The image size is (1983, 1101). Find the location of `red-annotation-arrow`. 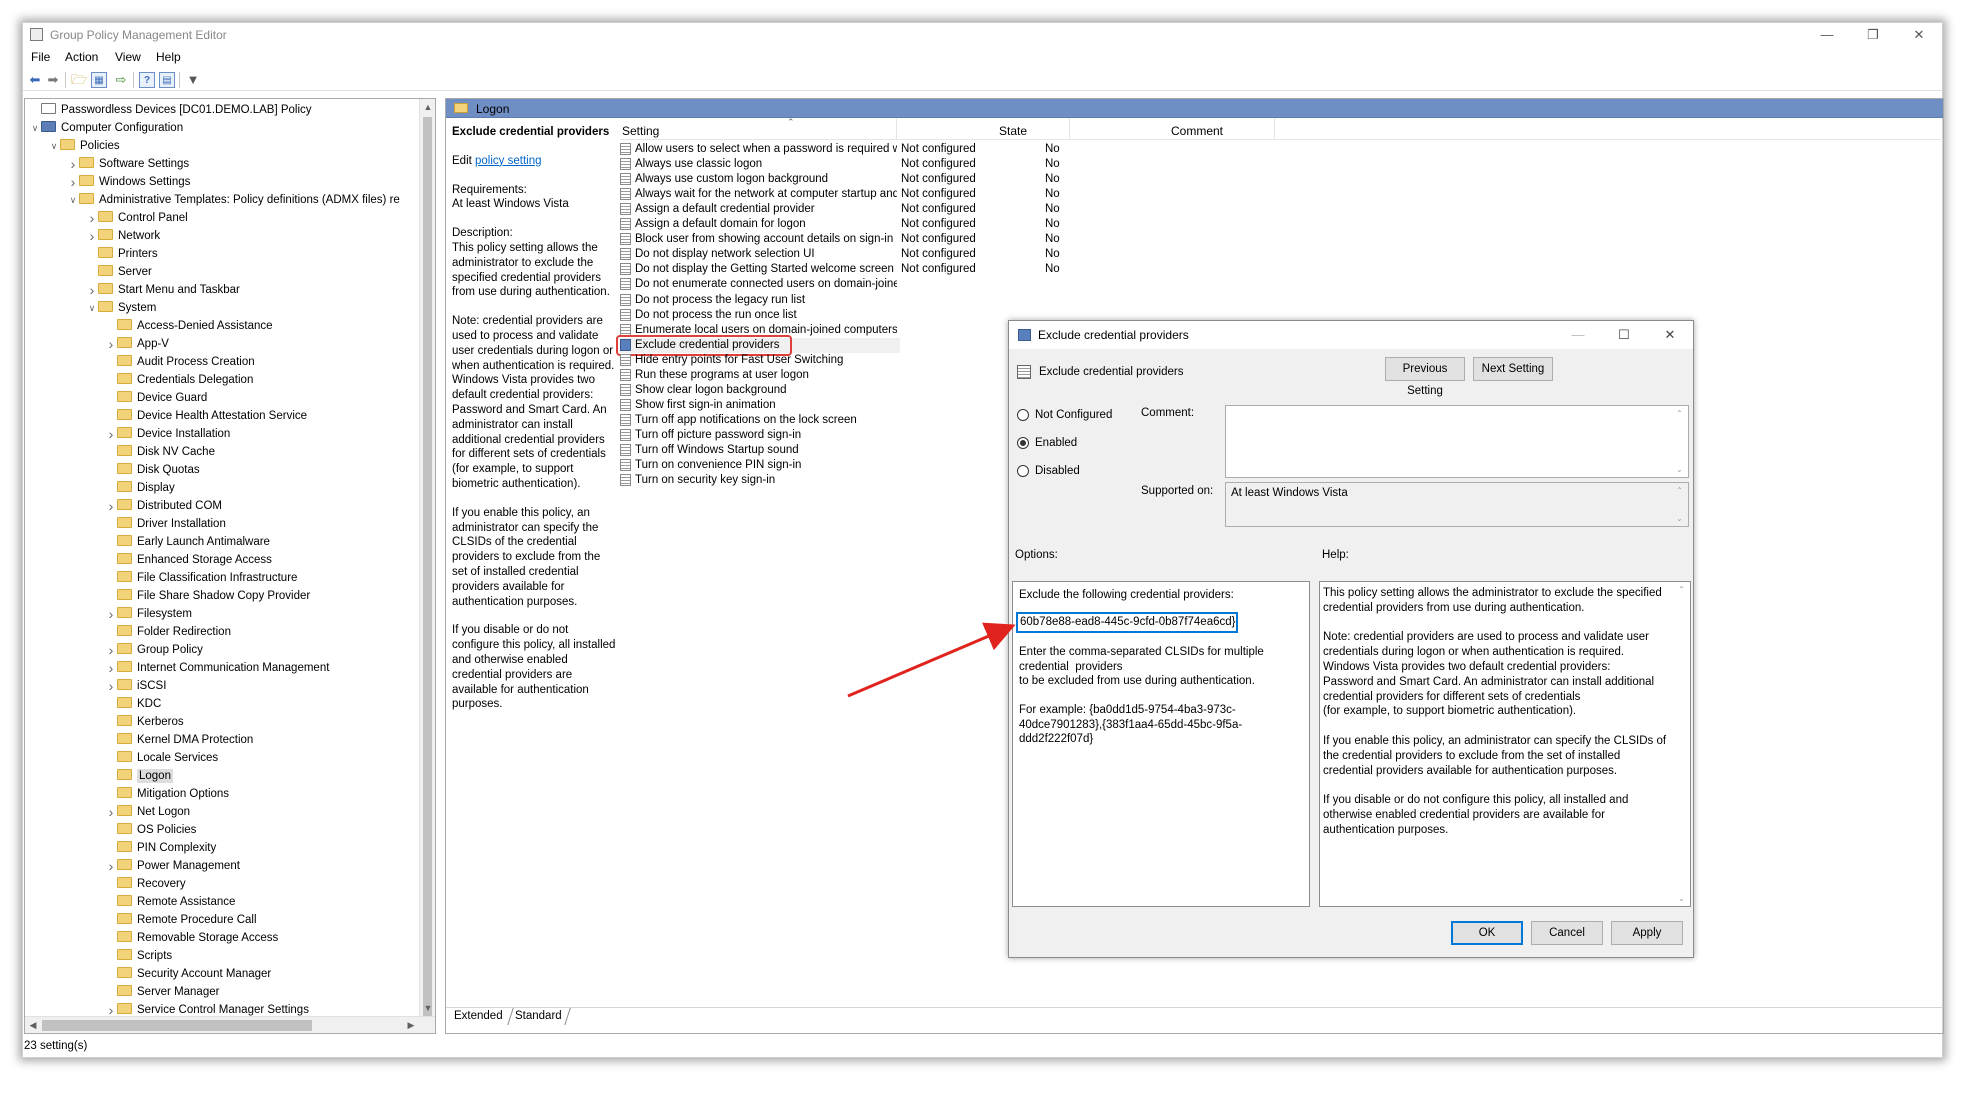

red-annotation-arrow is located at coordinates (931, 660).